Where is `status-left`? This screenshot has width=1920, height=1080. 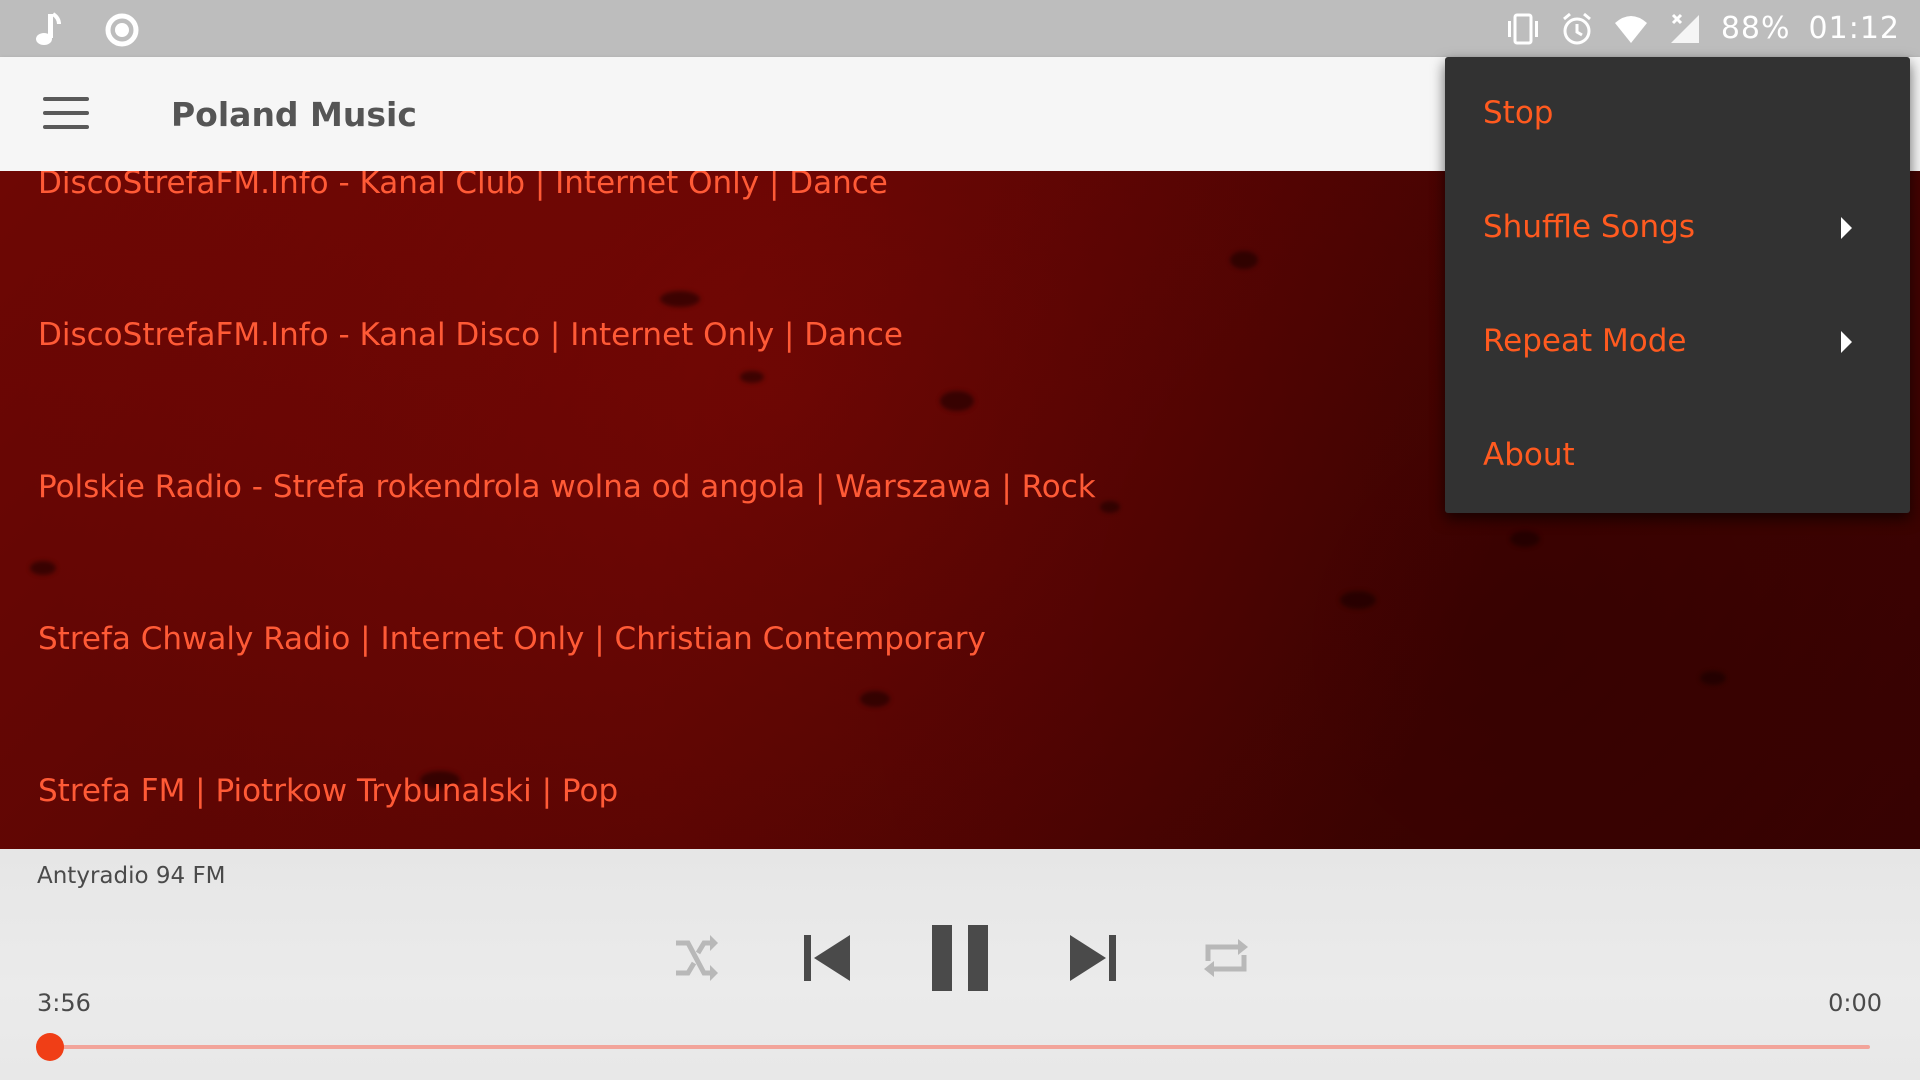 status-left is located at coordinates (85, 30).